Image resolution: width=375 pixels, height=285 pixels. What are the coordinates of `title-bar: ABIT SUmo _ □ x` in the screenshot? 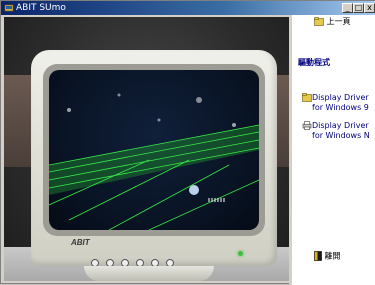 It's located at (188, 8).